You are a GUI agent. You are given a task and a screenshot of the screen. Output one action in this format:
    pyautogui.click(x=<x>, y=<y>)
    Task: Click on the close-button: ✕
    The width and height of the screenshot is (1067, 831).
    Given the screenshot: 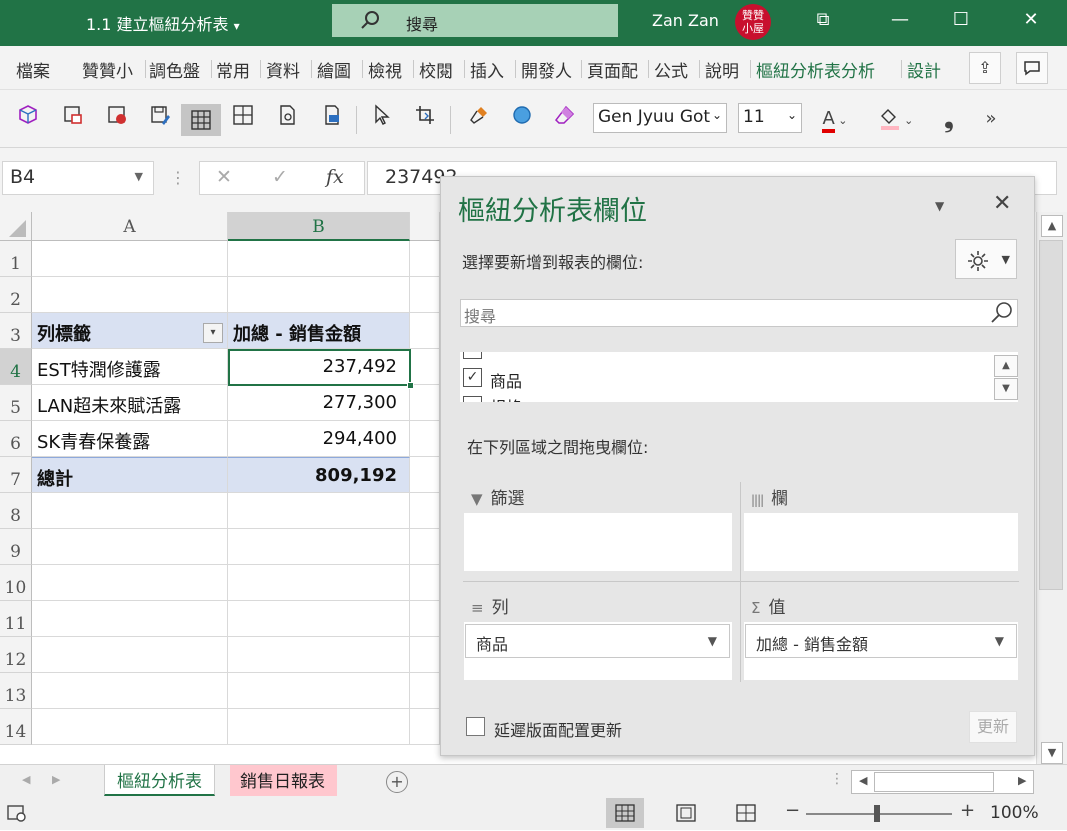 What is the action you would take?
    pyautogui.click(x=1031, y=21)
    